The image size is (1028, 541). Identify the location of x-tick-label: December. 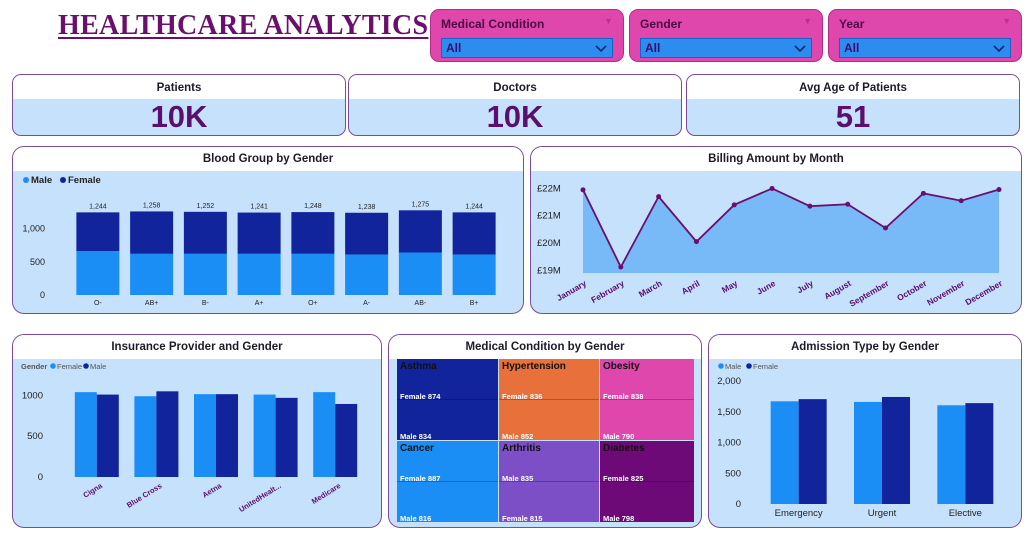
(983, 293).